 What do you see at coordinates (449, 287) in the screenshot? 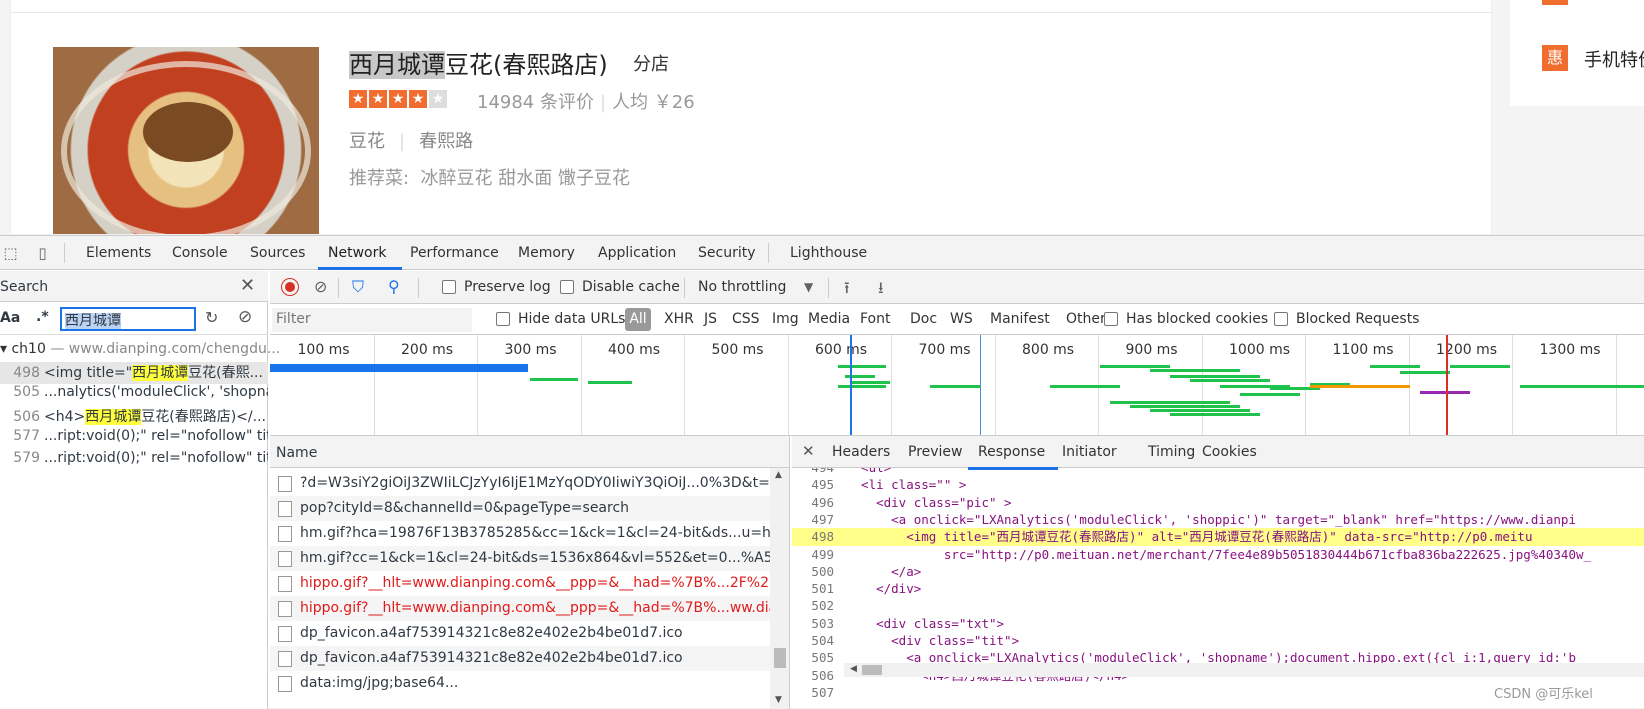
I see `preserve-log-checkbox` at bounding box center [449, 287].